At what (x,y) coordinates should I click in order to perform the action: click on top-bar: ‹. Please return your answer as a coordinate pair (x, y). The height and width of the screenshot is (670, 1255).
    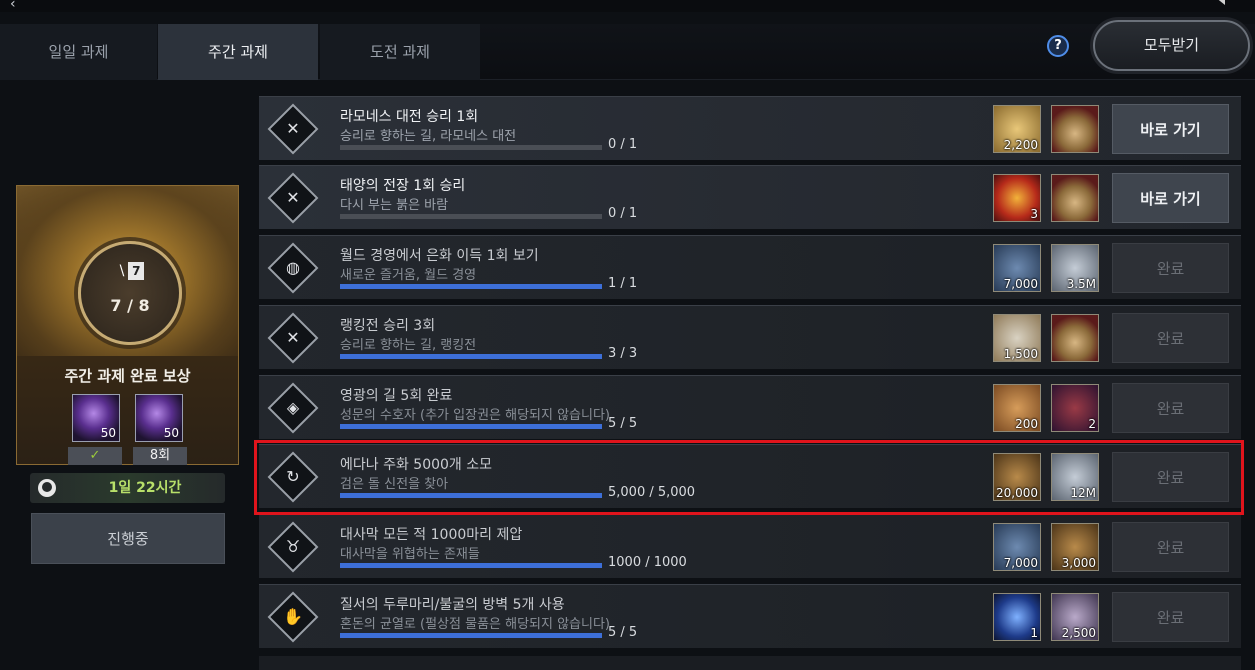
    Looking at the image, I should click on (627, 6).